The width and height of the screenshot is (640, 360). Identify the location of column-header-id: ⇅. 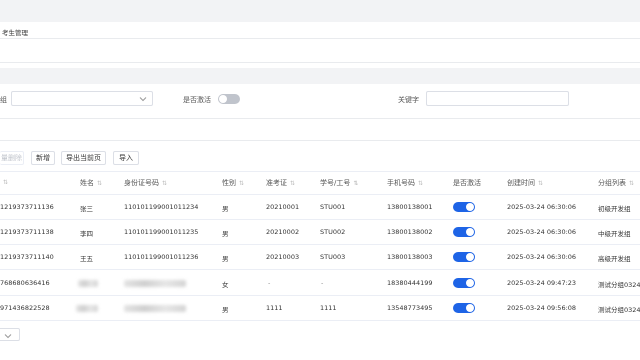
(4, 182).